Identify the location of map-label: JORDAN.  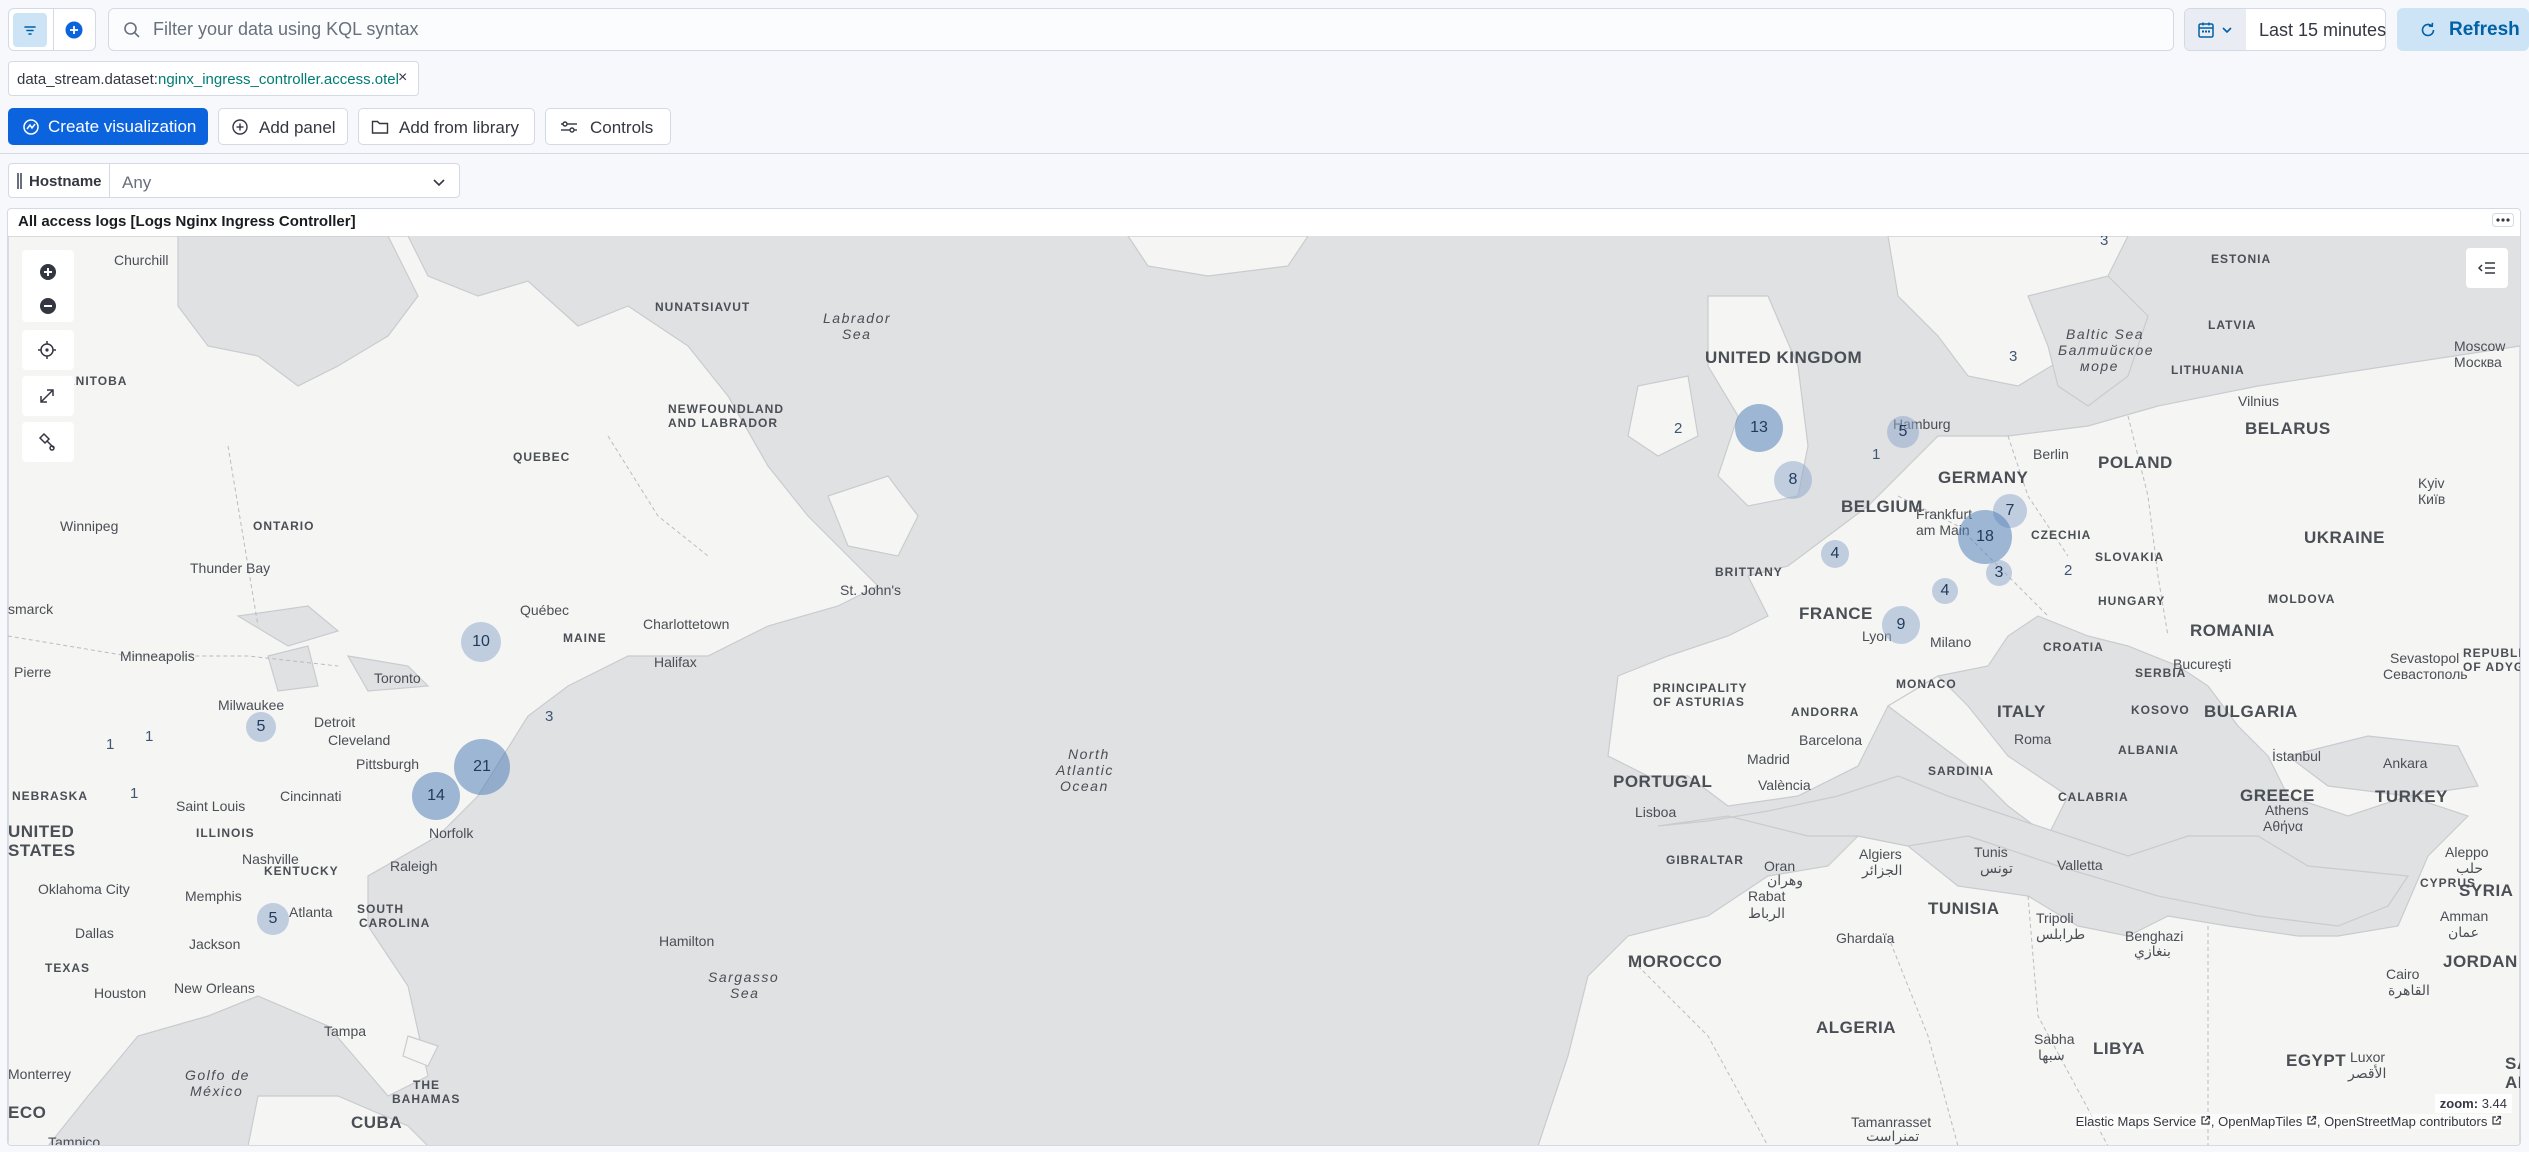
(2480, 961).